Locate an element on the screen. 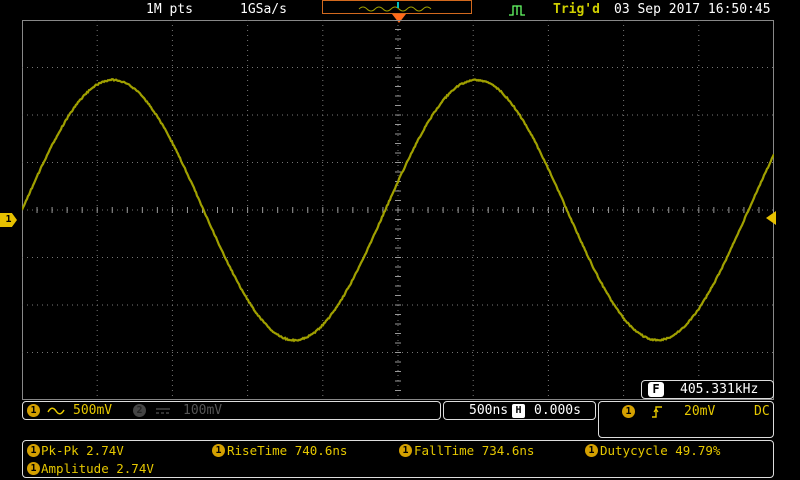 Image resolution: width=800 pixels, height=480 pixels. trigger-level: 20mV is located at coordinates (699, 411).